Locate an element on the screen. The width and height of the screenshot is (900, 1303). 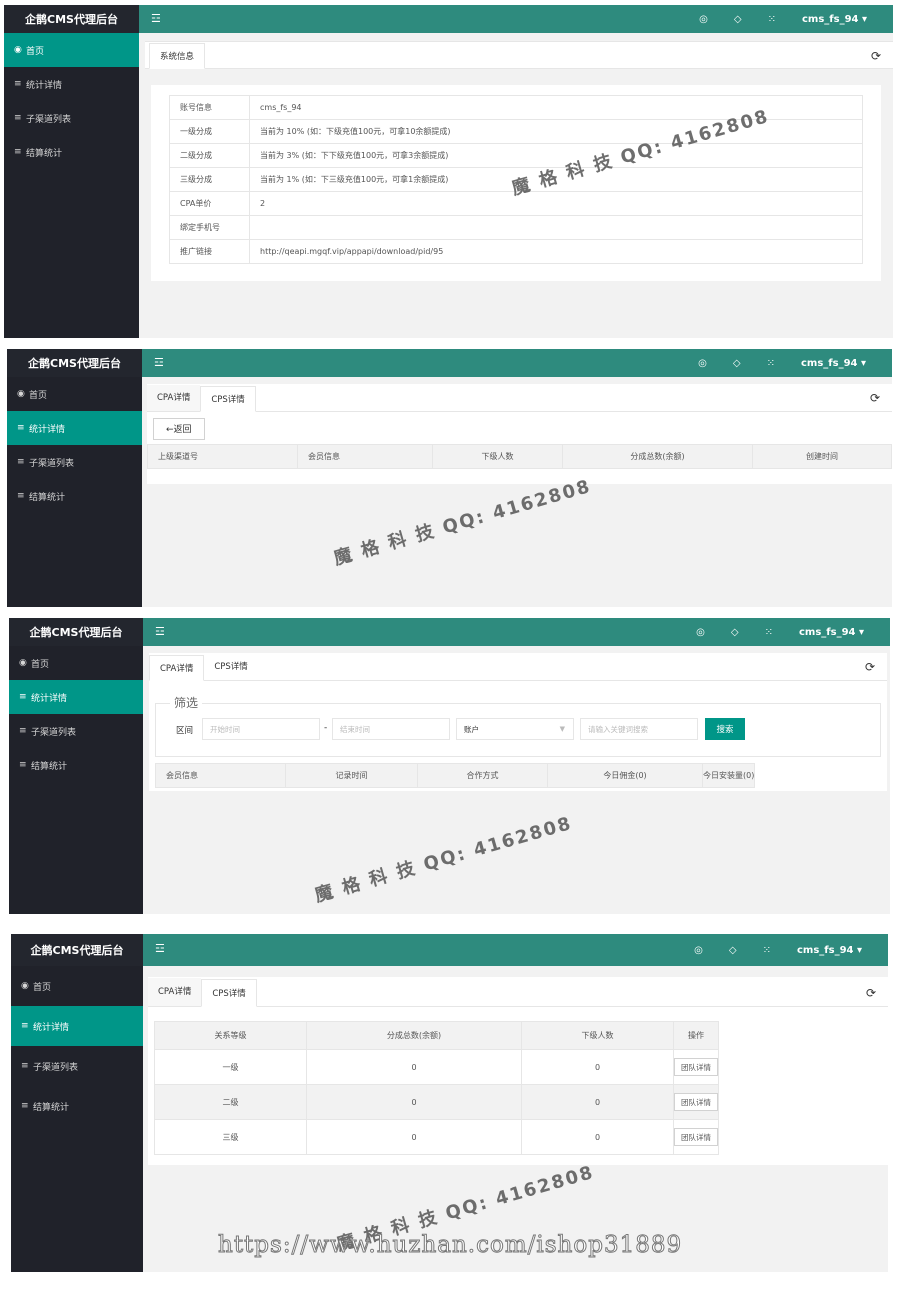
filter-box: 筛选 区间 开始时间 - 结束时间 账户 ▼ 请输入关键词搜索 搜索 is located at coordinates (518, 725).